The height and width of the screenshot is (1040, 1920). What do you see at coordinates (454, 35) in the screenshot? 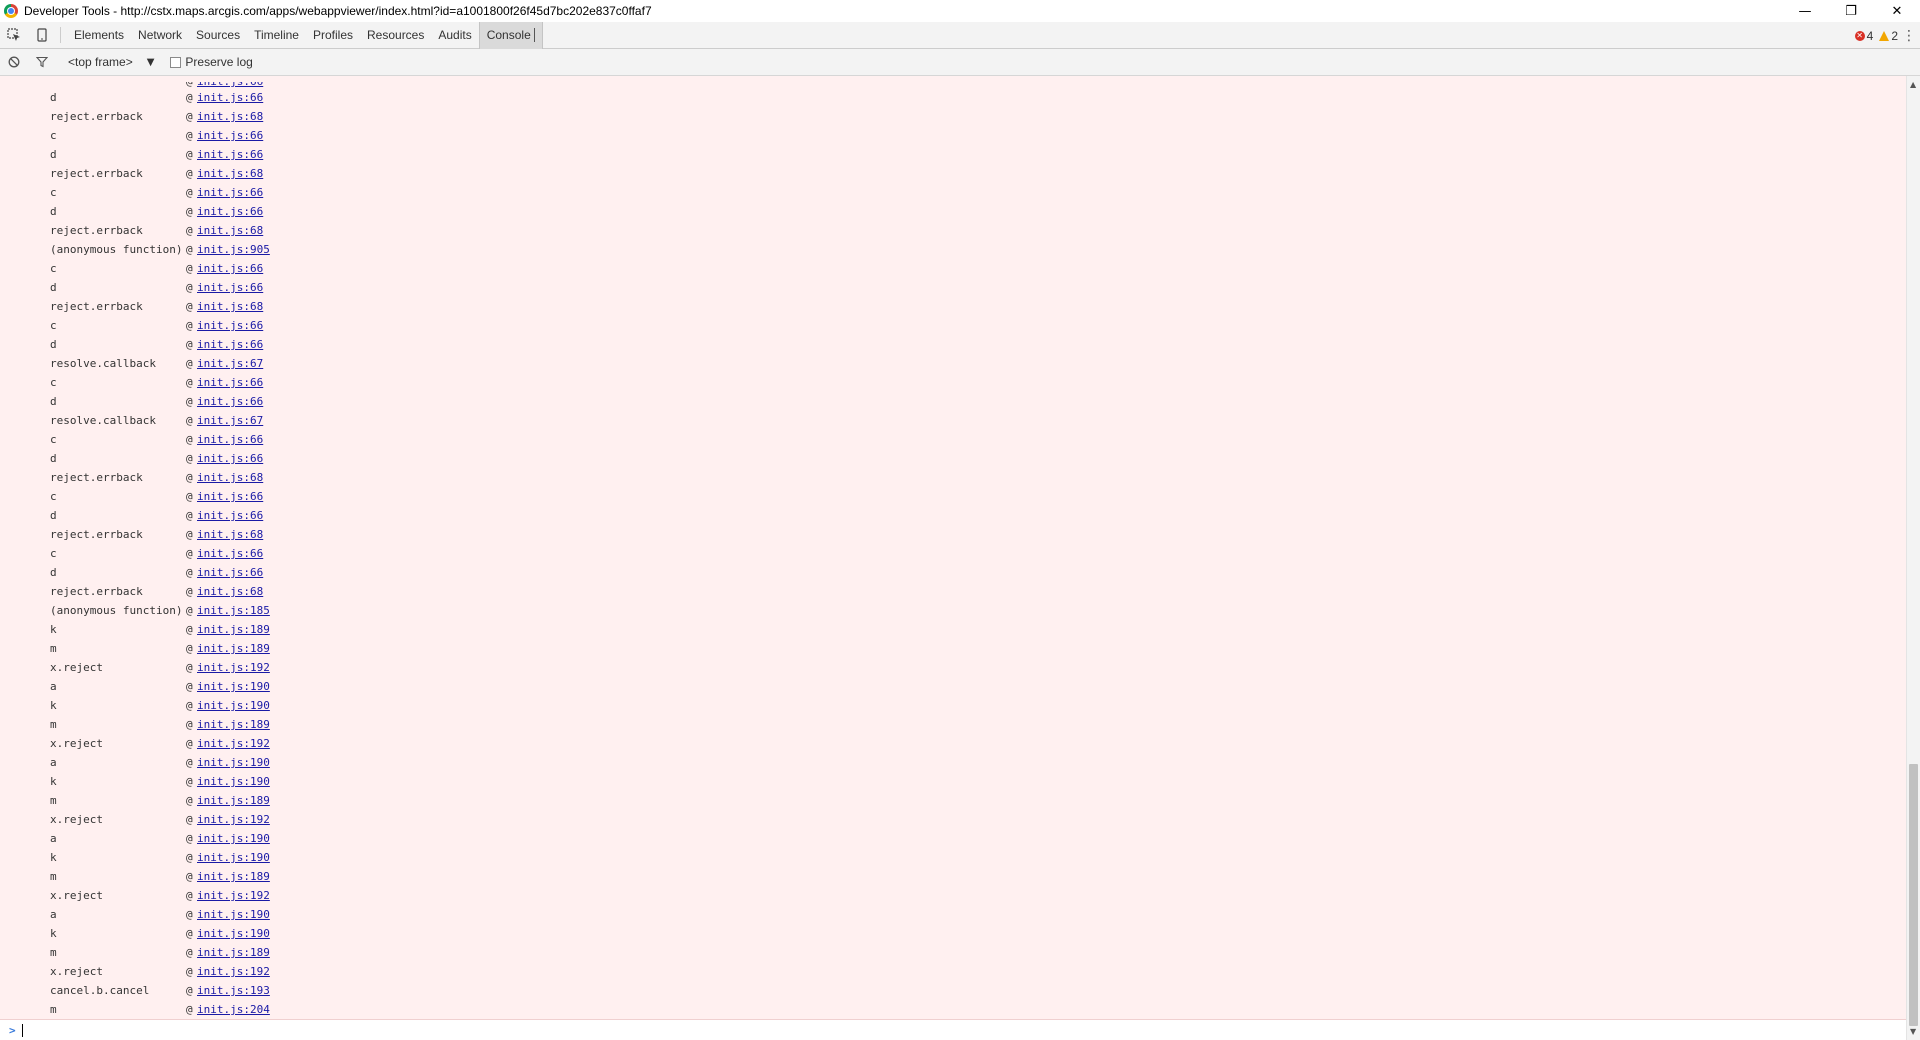
I see `tab-audits: Audits` at bounding box center [454, 35].